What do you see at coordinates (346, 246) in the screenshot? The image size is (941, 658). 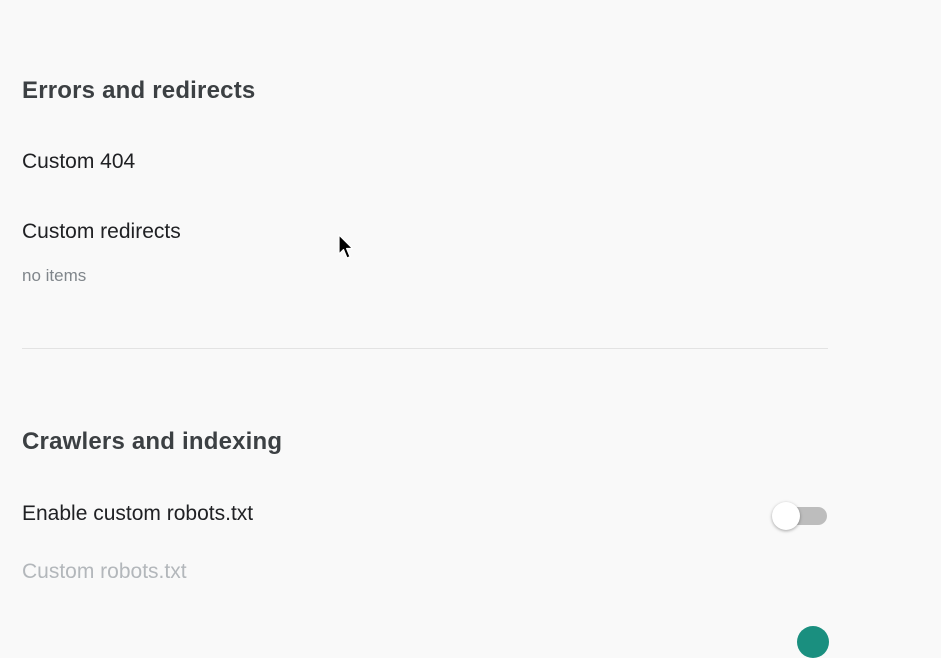 I see `mouse-pointer-icon` at bounding box center [346, 246].